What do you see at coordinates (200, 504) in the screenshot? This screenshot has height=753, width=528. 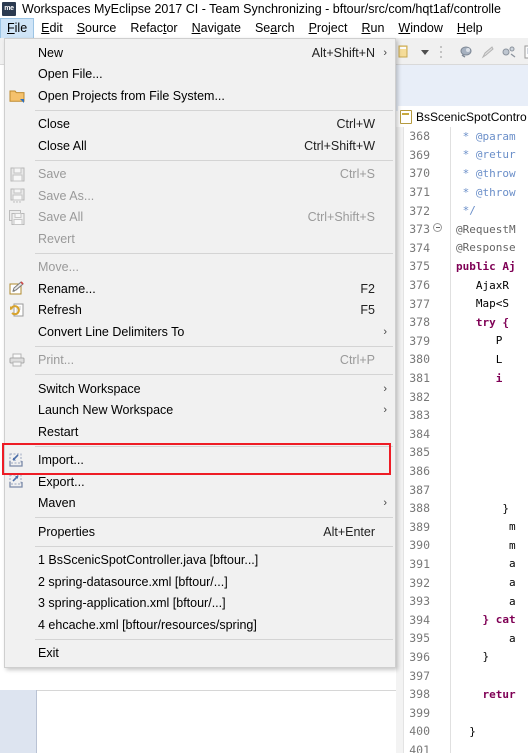 I see `menu-item-maven: Maven ›` at bounding box center [200, 504].